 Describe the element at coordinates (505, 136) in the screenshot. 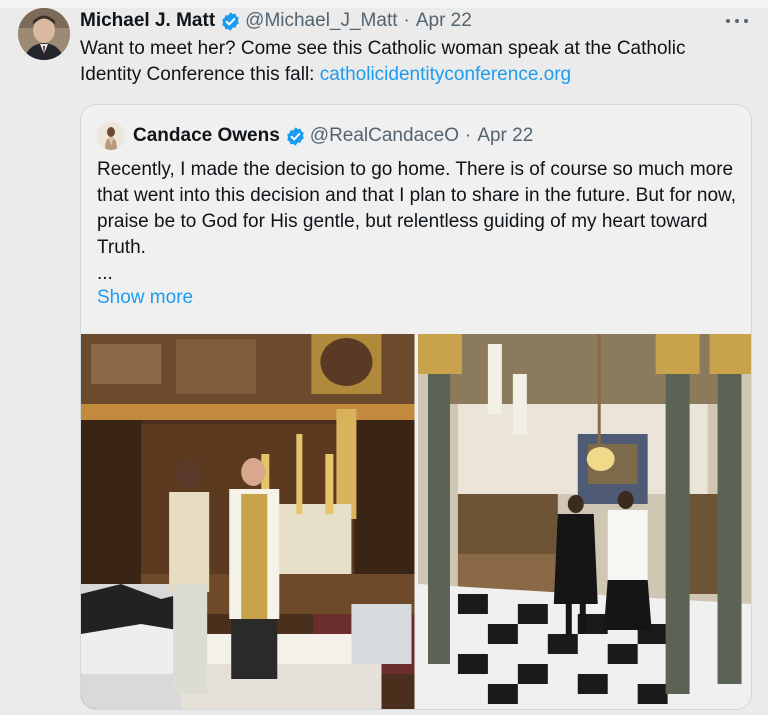

I see `quoted-post-date: Apr 22` at that location.